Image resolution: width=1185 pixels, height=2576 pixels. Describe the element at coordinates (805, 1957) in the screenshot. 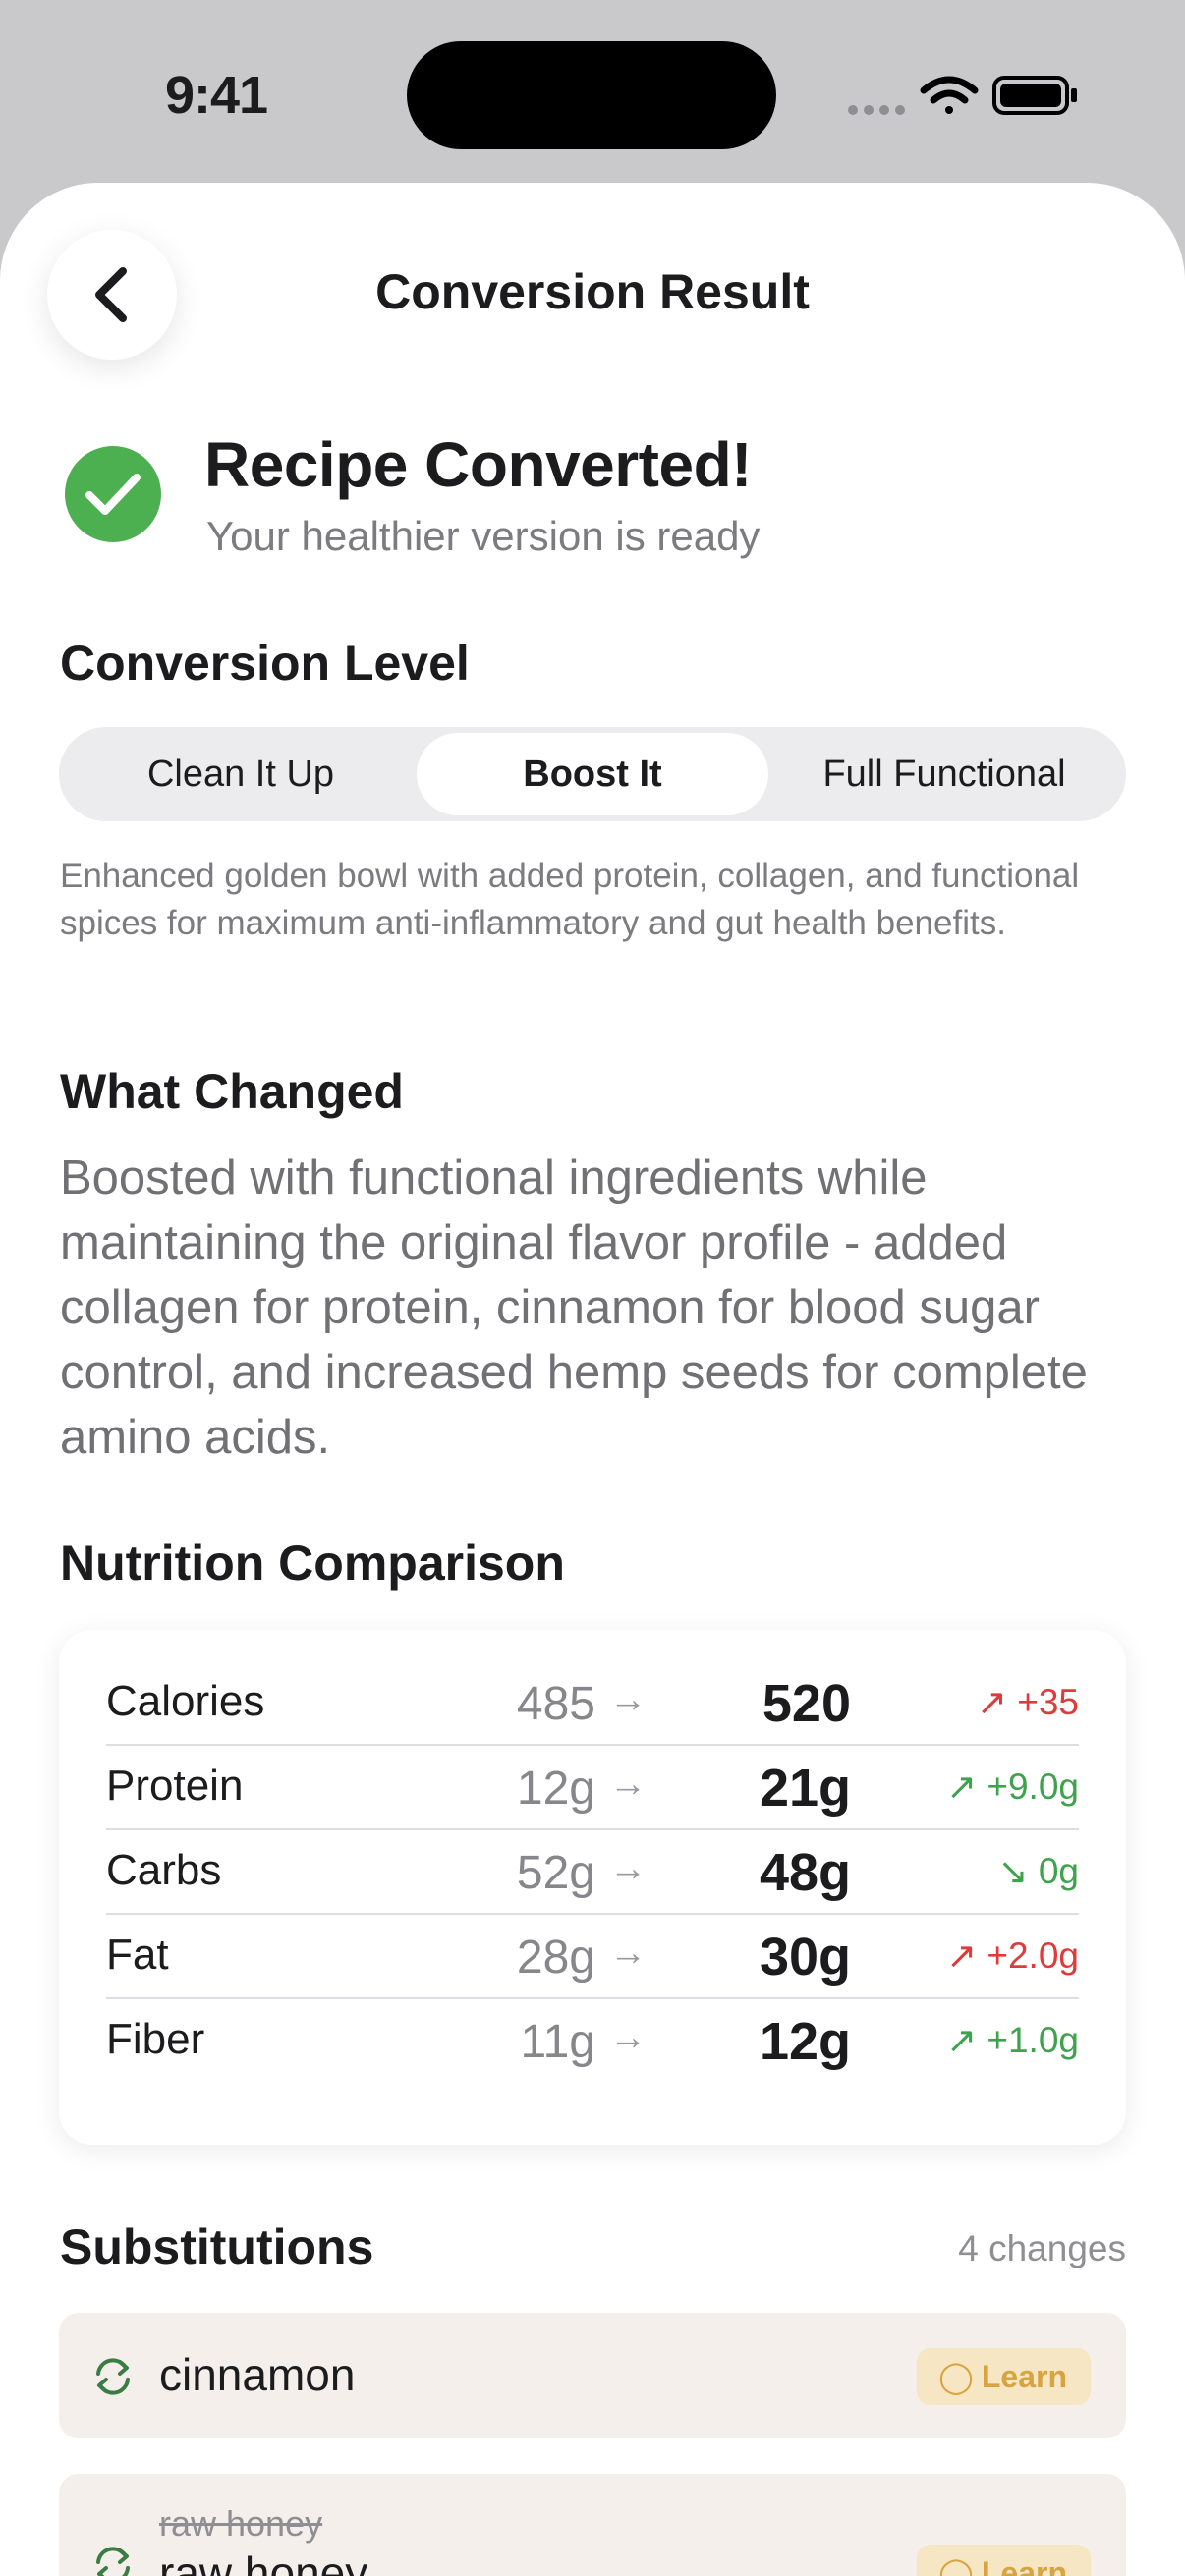

I see `nutrient-new-value: 30g` at that location.